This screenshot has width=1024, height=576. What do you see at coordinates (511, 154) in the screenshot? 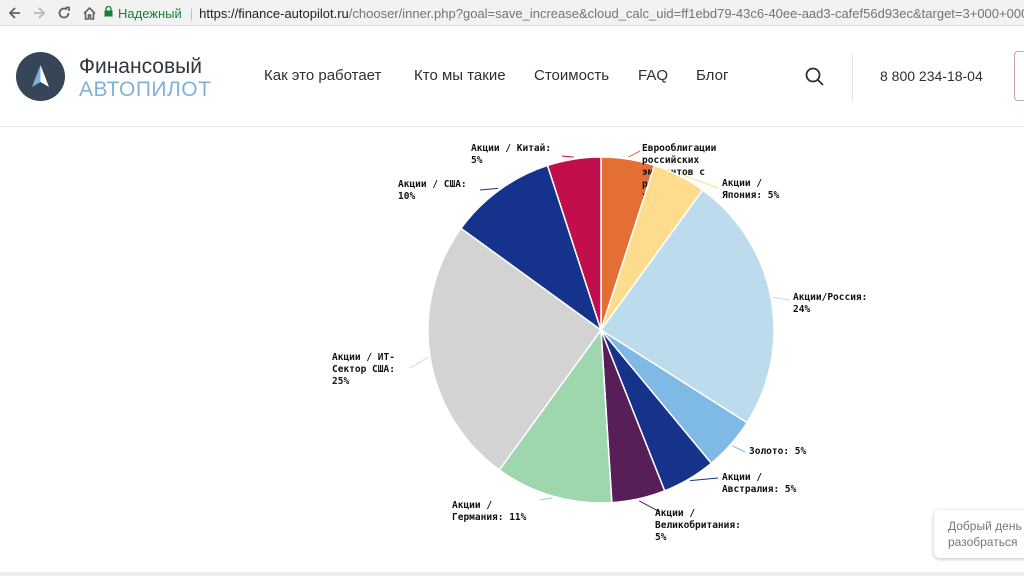
I see `pie-slice-label: Акции / Китай: 5%` at bounding box center [511, 154].